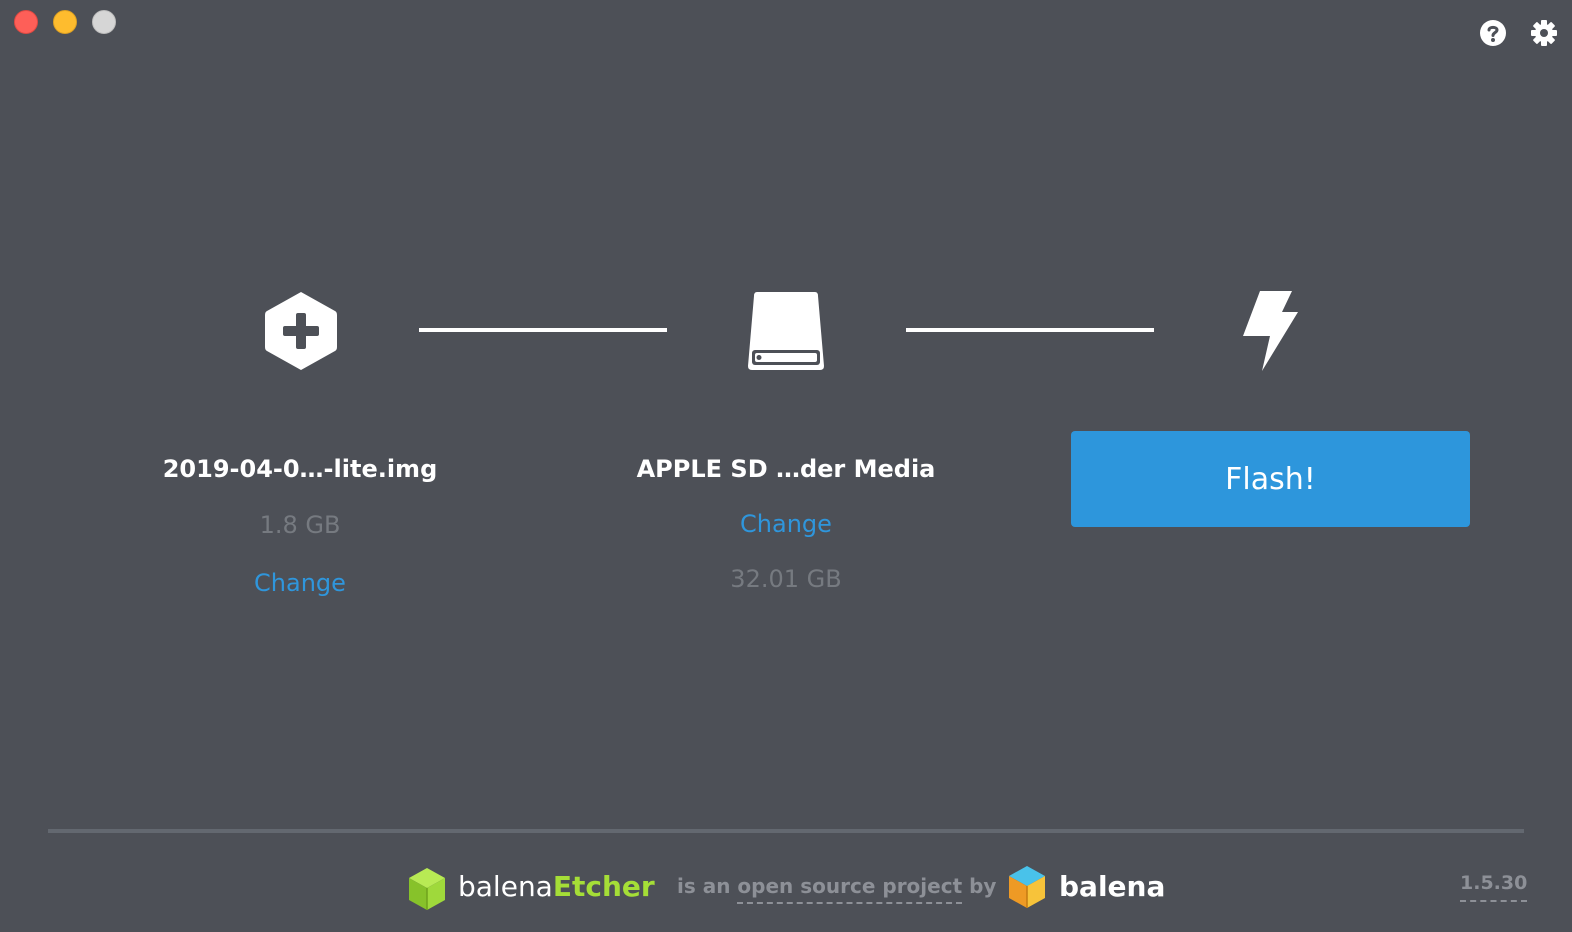 Image resolution: width=1572 pixels, height=932 pixels. What do you see at coordinates (301, 331) in the screenshot?
I see `hexagon-plus-icon` at bounding box center [301, 331].